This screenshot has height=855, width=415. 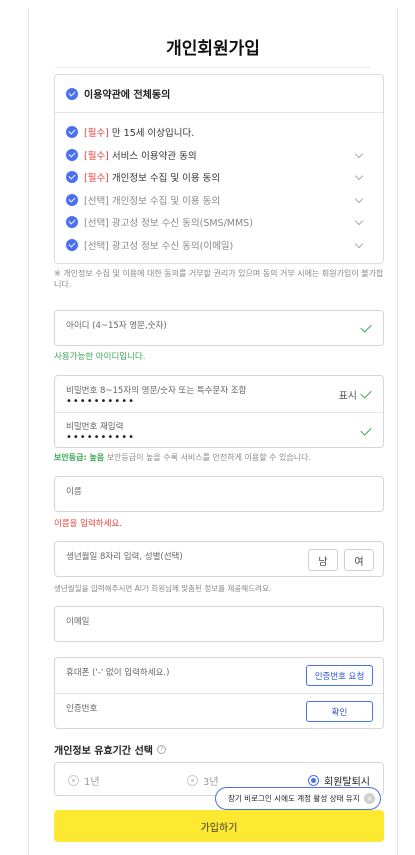 What do you see at coordinates (163, 588) in the screenshot?
I see `birth-helper: 생년월일을 입력해주시면 AI가 회원님께 맞춤된 정보를 제공해드려요.` at bounding box center [163, 588].